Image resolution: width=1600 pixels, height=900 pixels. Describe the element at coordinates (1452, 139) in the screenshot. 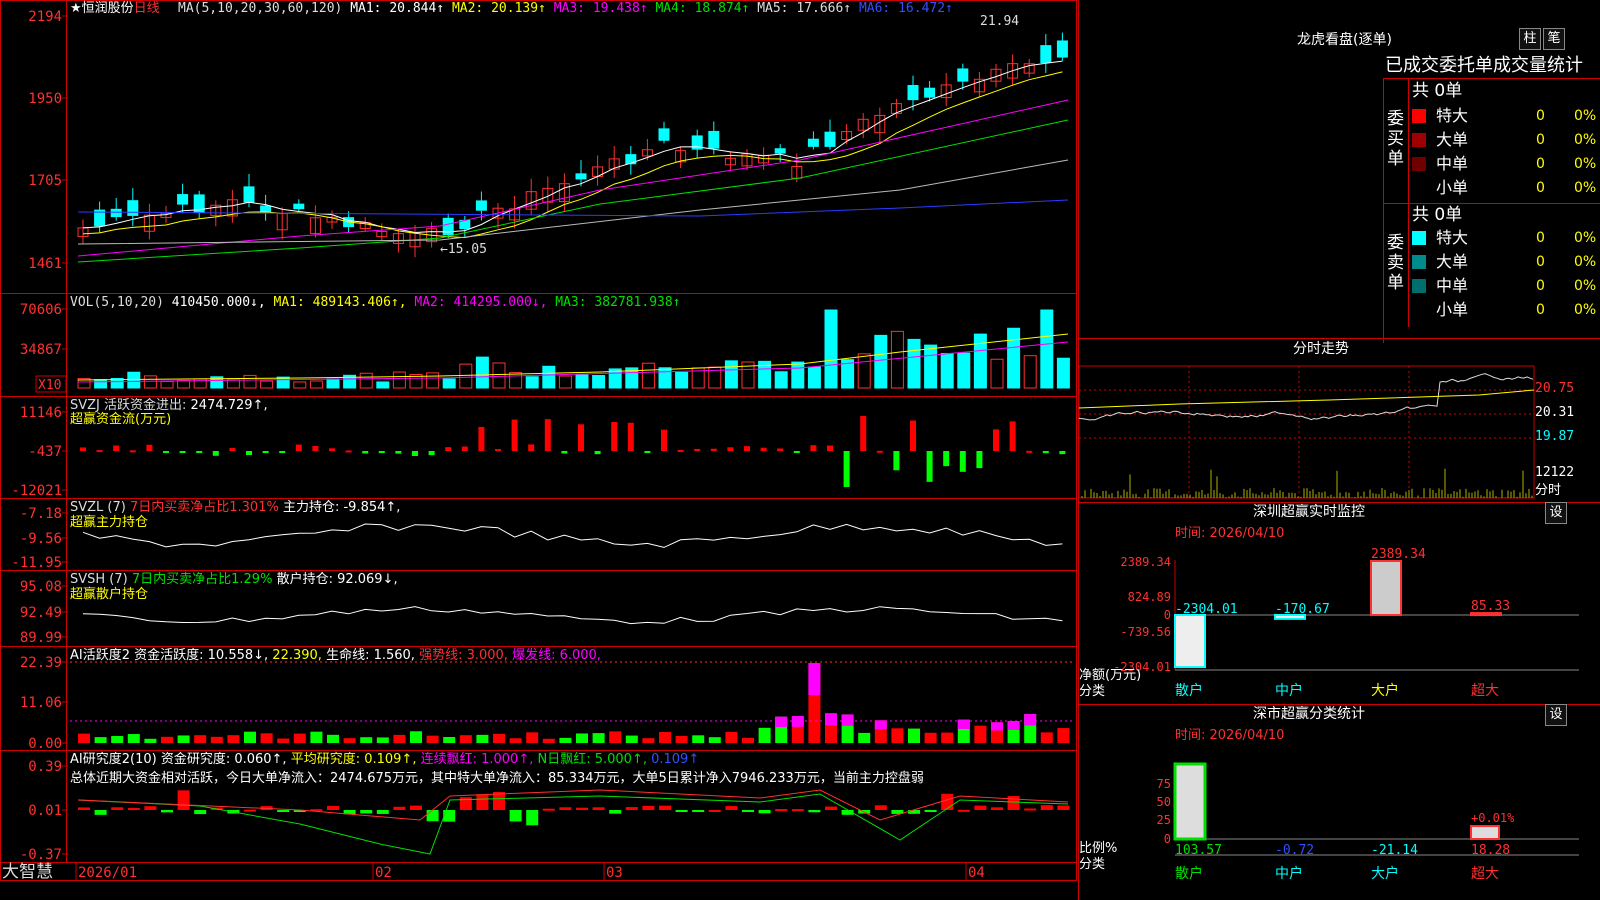

I see `buy-row-label: 大单` at that location.